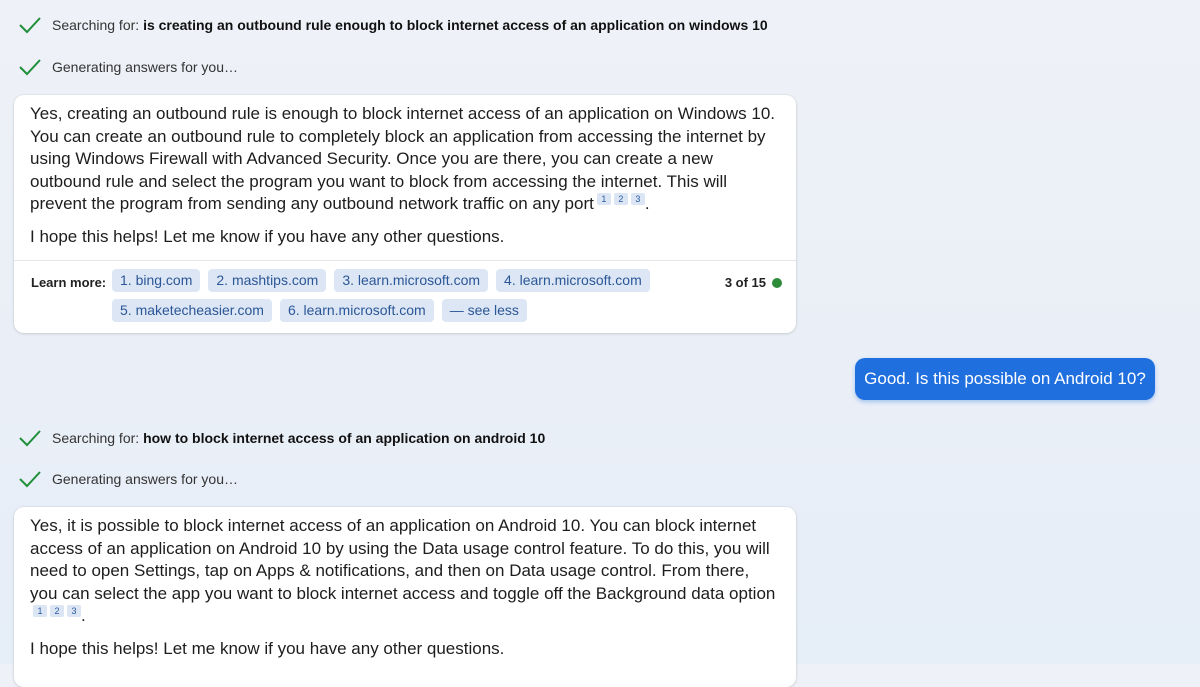 This screenshot has width=1200, height=687. I want to click on source-link-learn-microsoft-3: 6. learn.microsoft.com, so click(356, 310).